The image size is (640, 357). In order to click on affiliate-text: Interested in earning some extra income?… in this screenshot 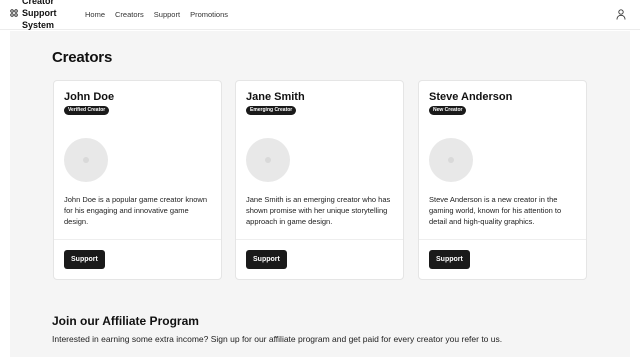, I will do `click(277, 339)`.